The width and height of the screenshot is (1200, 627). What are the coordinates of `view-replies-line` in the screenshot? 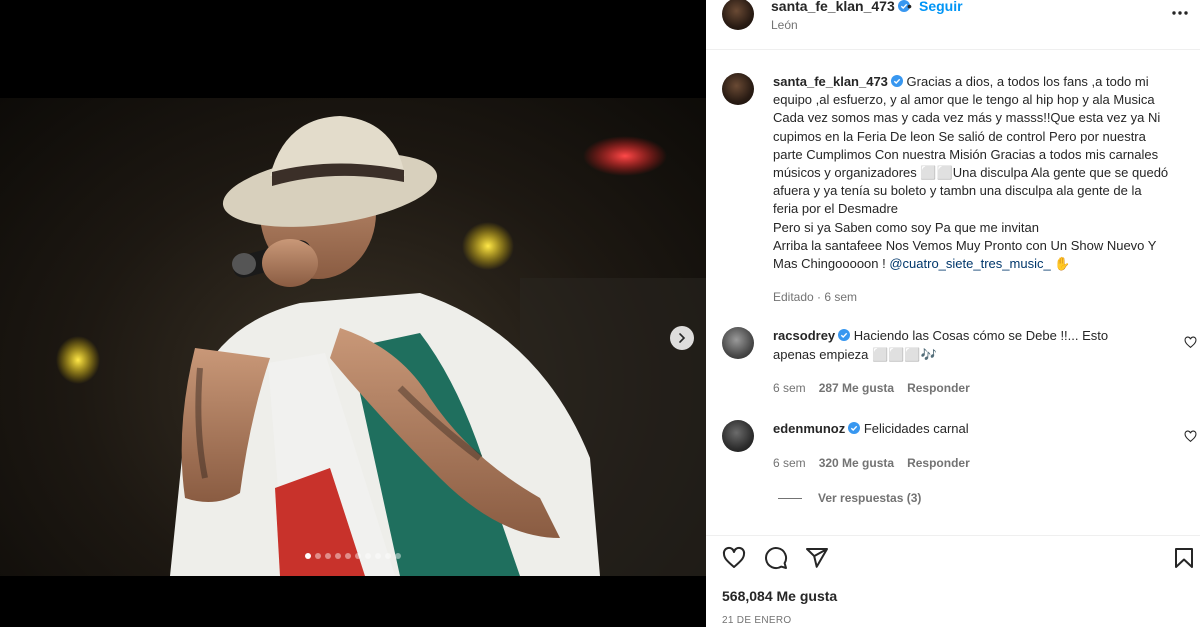 It's located at (790, 499).